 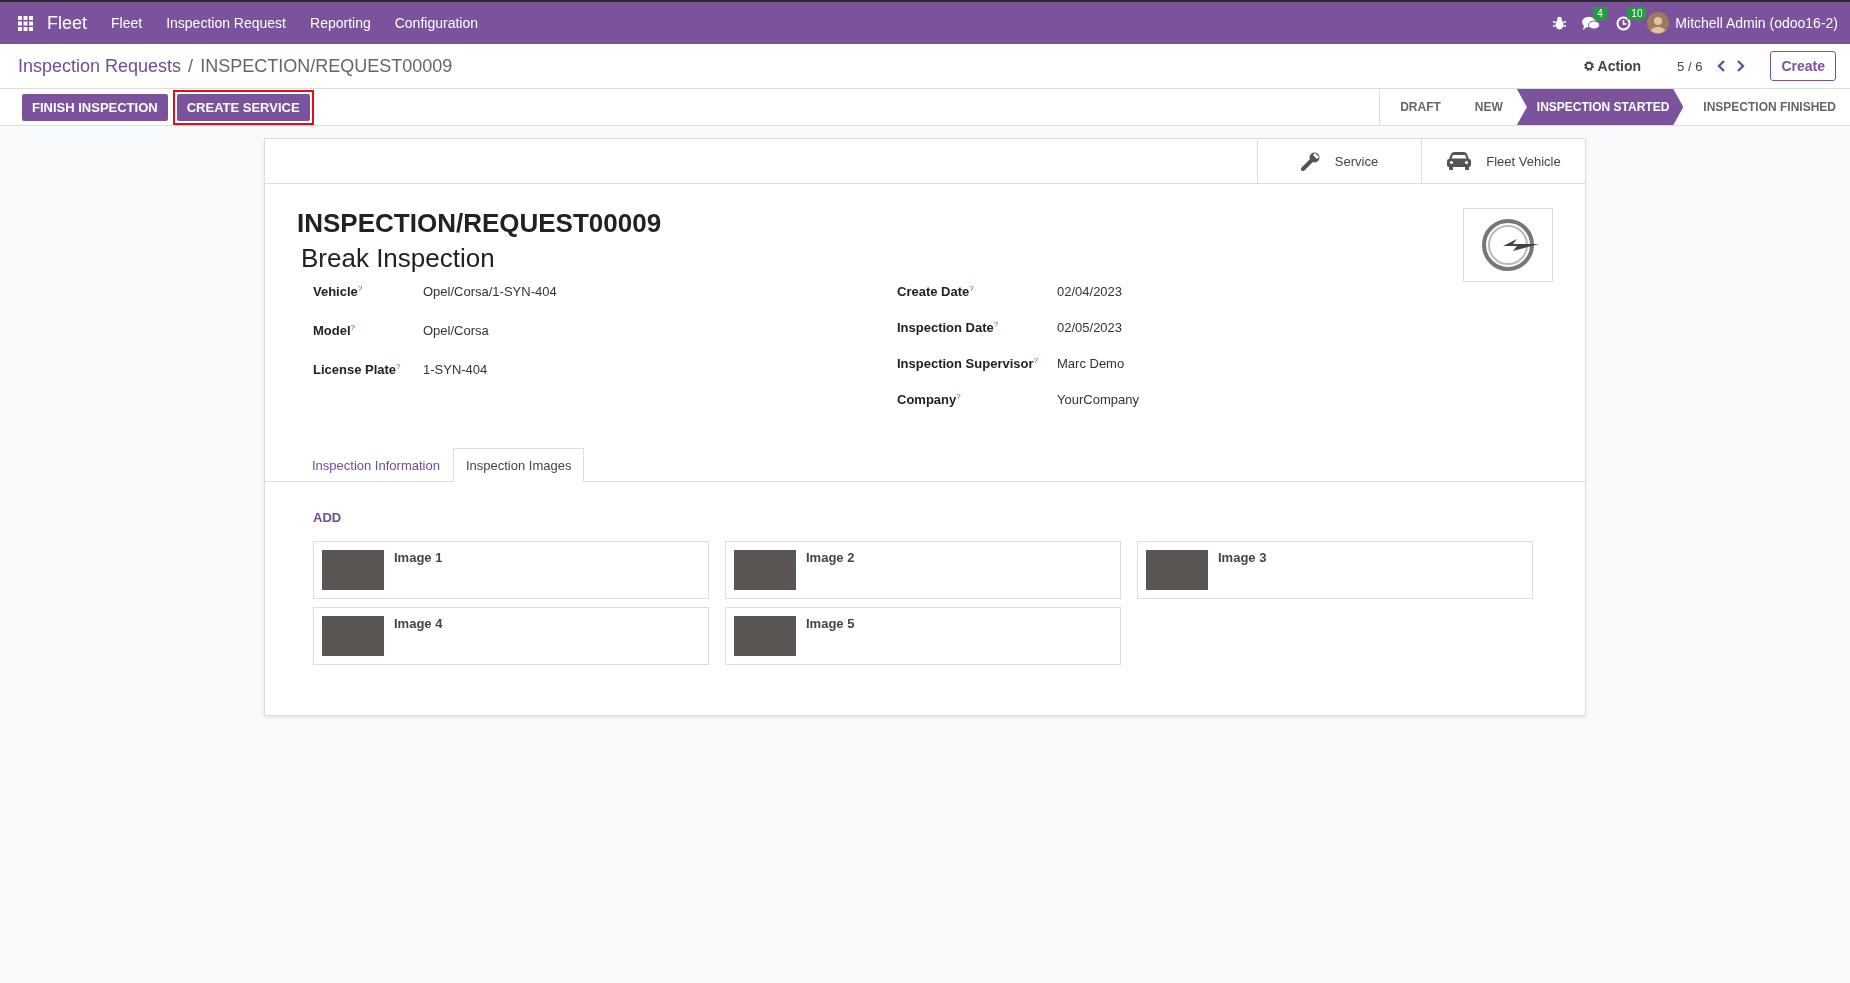 I want to click on app-name: Fleet, so click(x=67, y=23).